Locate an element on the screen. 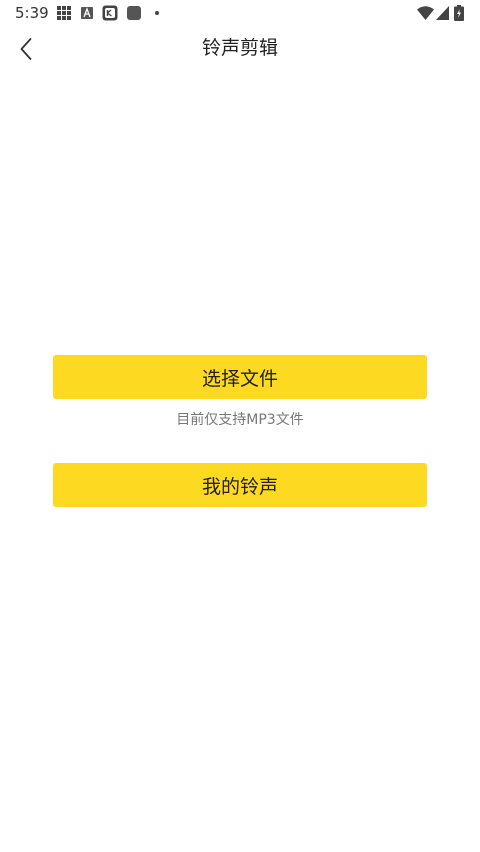 The height and width of the screenshot is (852, 480). signal-icon is located at coordinates (442, 13).